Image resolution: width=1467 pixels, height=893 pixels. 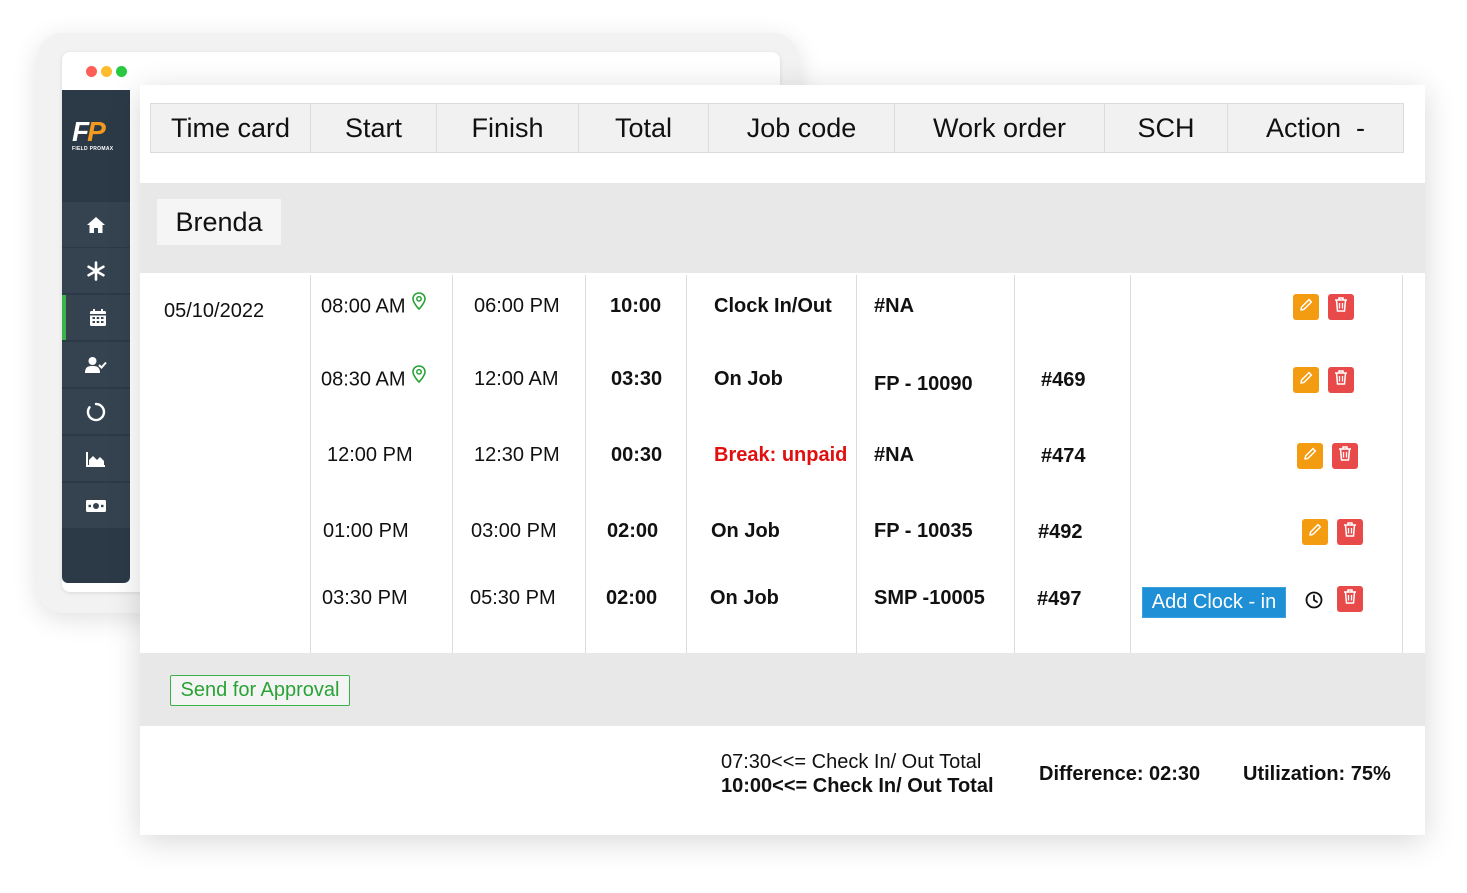 What do you see at coordinates (231, 128) in the screenshot?
I see `column-header-time-card: Time card` at bounding box center [231, 128].